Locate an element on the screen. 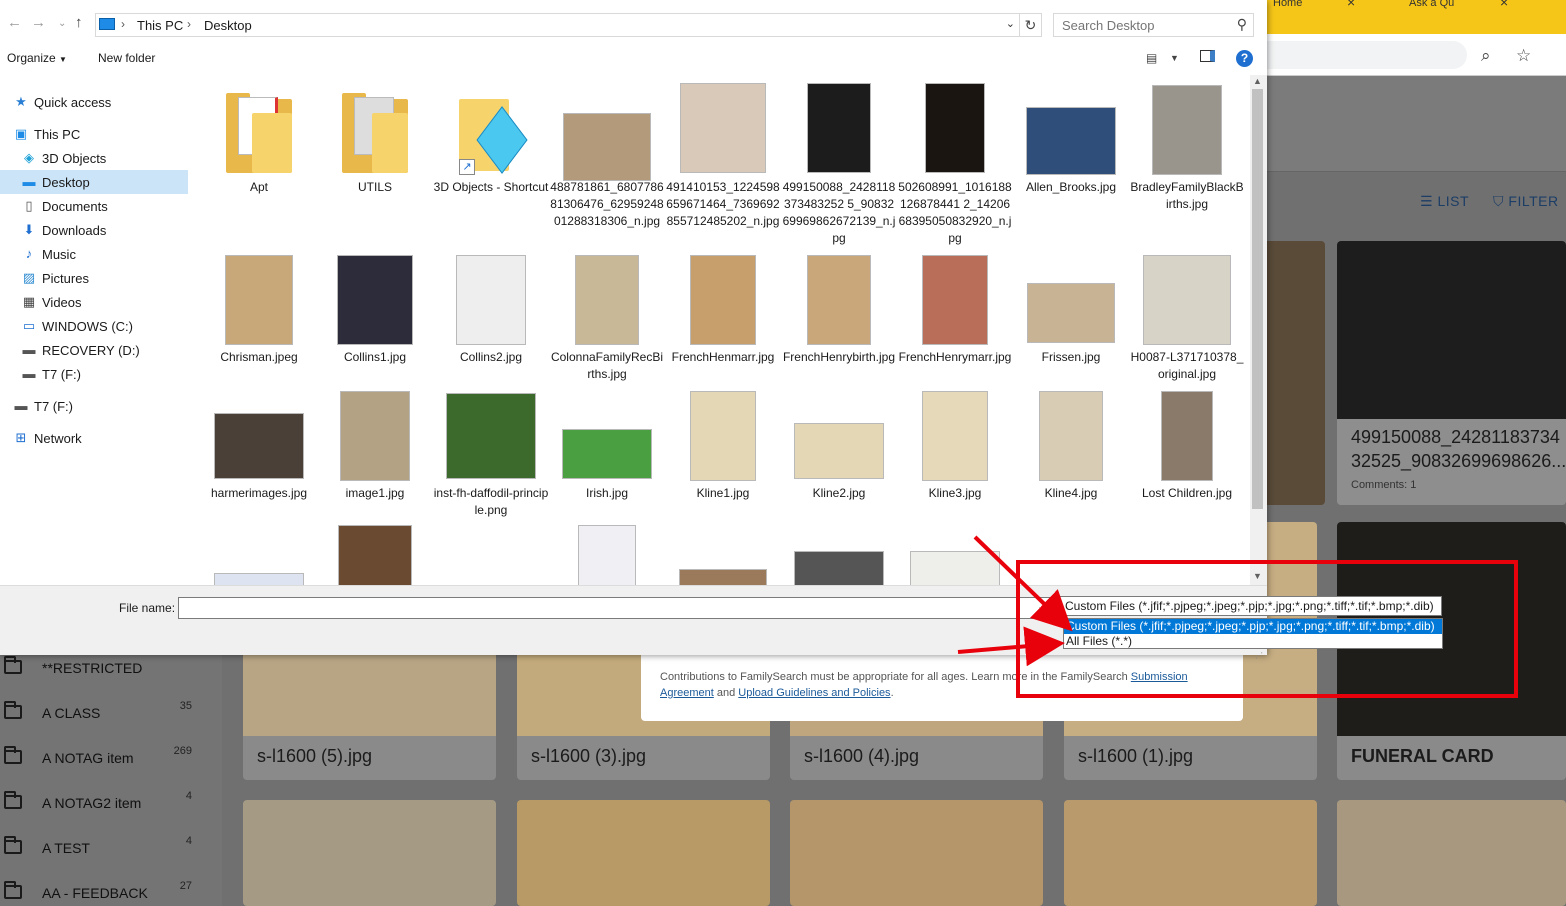  file-item-image: Kline1.jpg is located at coordinates (723, 457).